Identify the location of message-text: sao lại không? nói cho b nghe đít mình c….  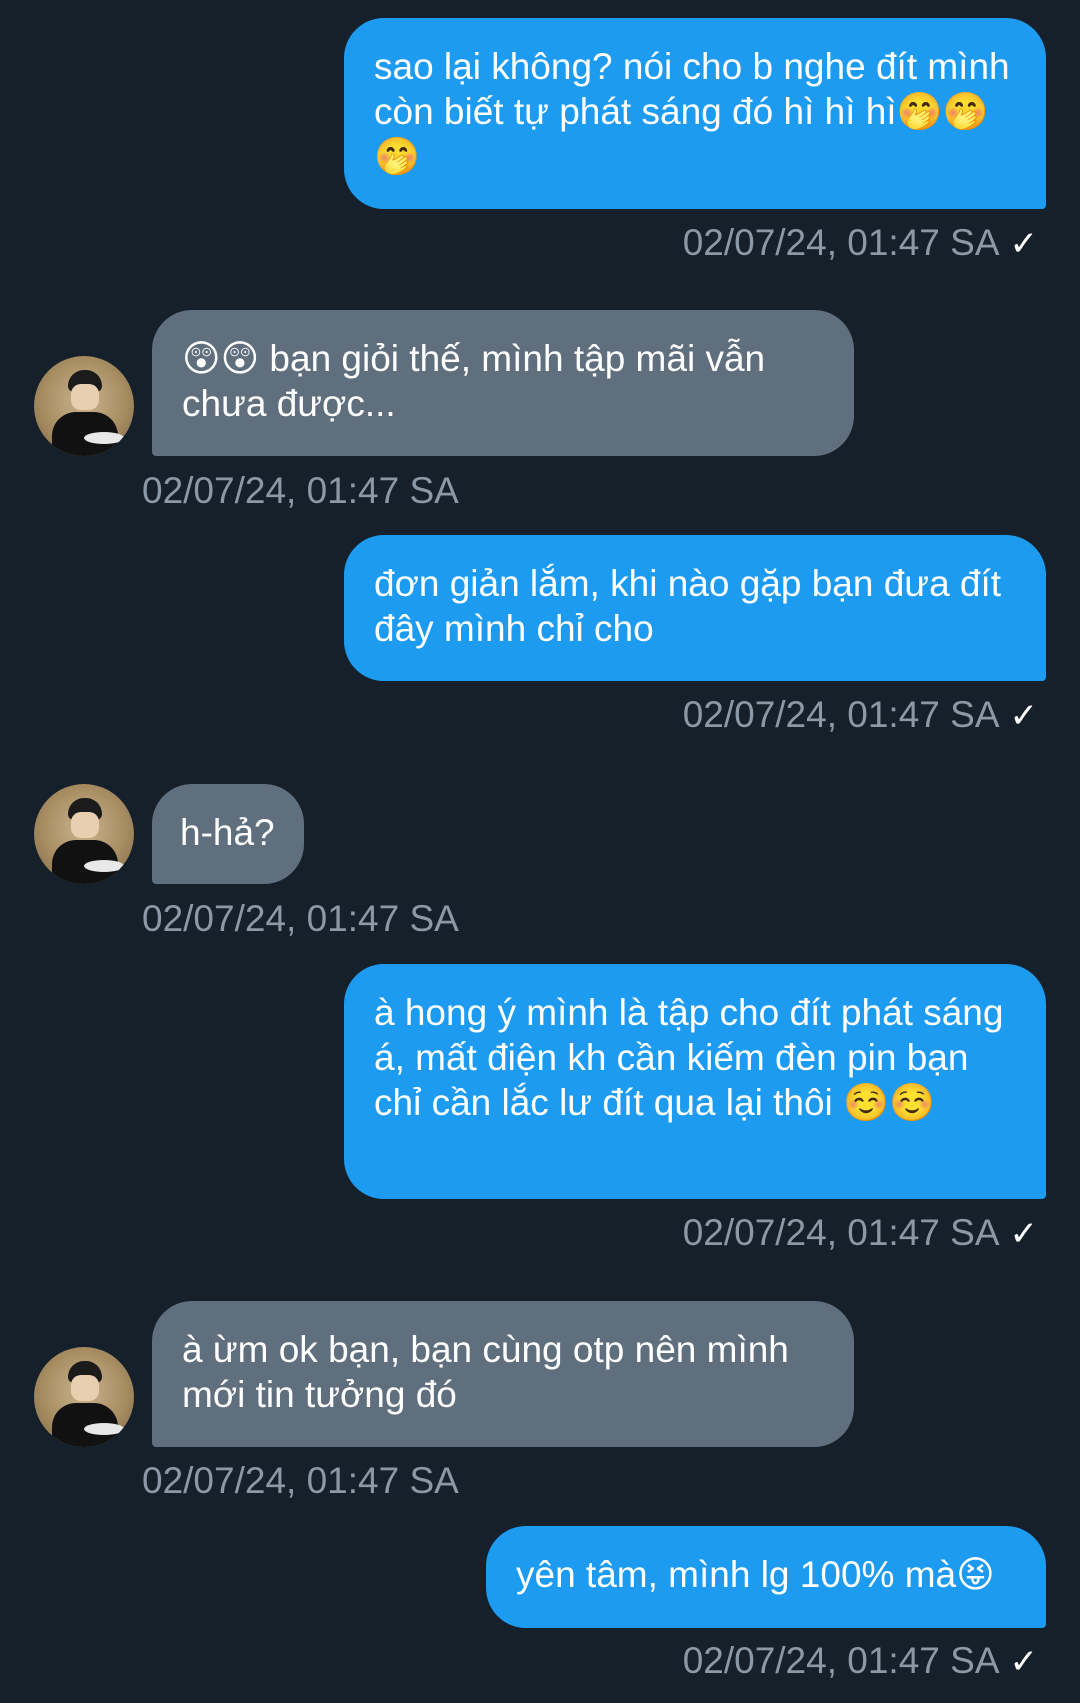
(692, 111).